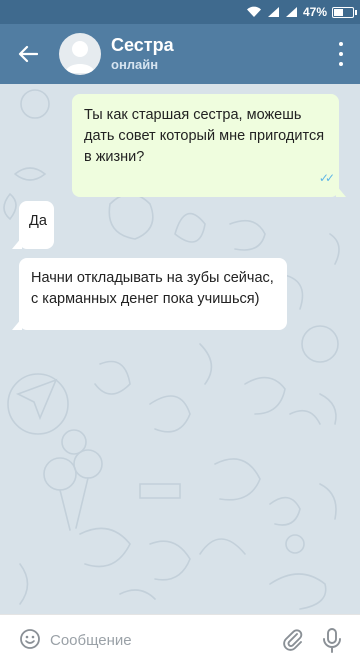 This screenshot has width=360, height=664. I want to click on more-vertical-icon, so click(341, 54).